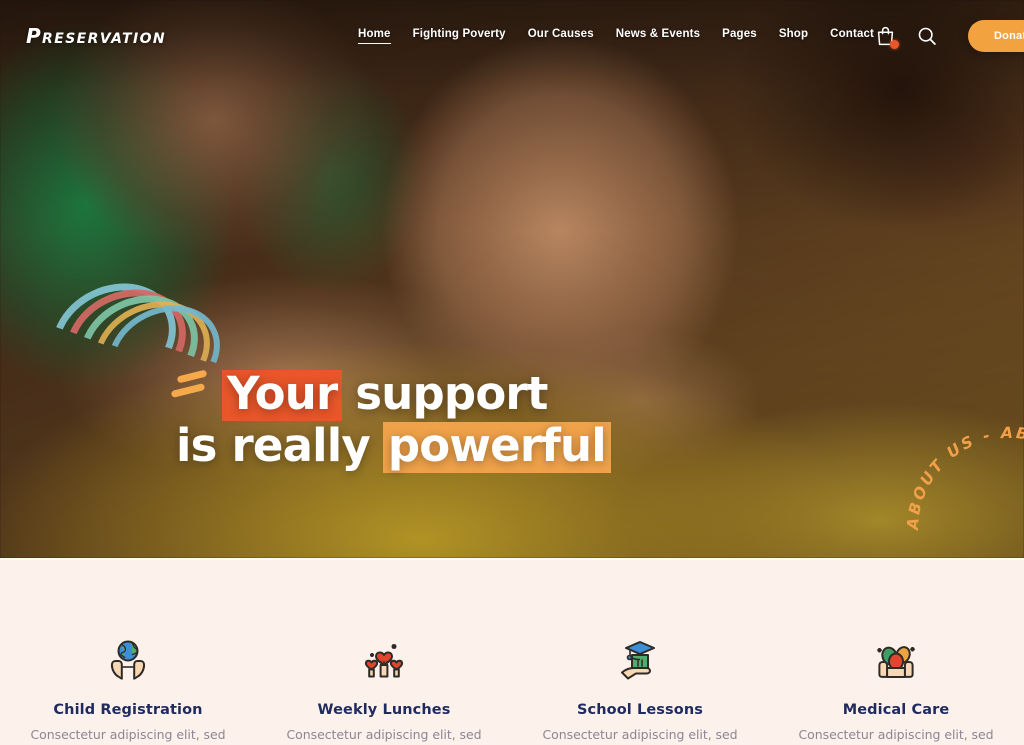 The image size is (1024, 745). What do you see at coordinates (374, 36) in the screenshot?
I see `nav-item-home: Home` at bounding box center [374, 36].